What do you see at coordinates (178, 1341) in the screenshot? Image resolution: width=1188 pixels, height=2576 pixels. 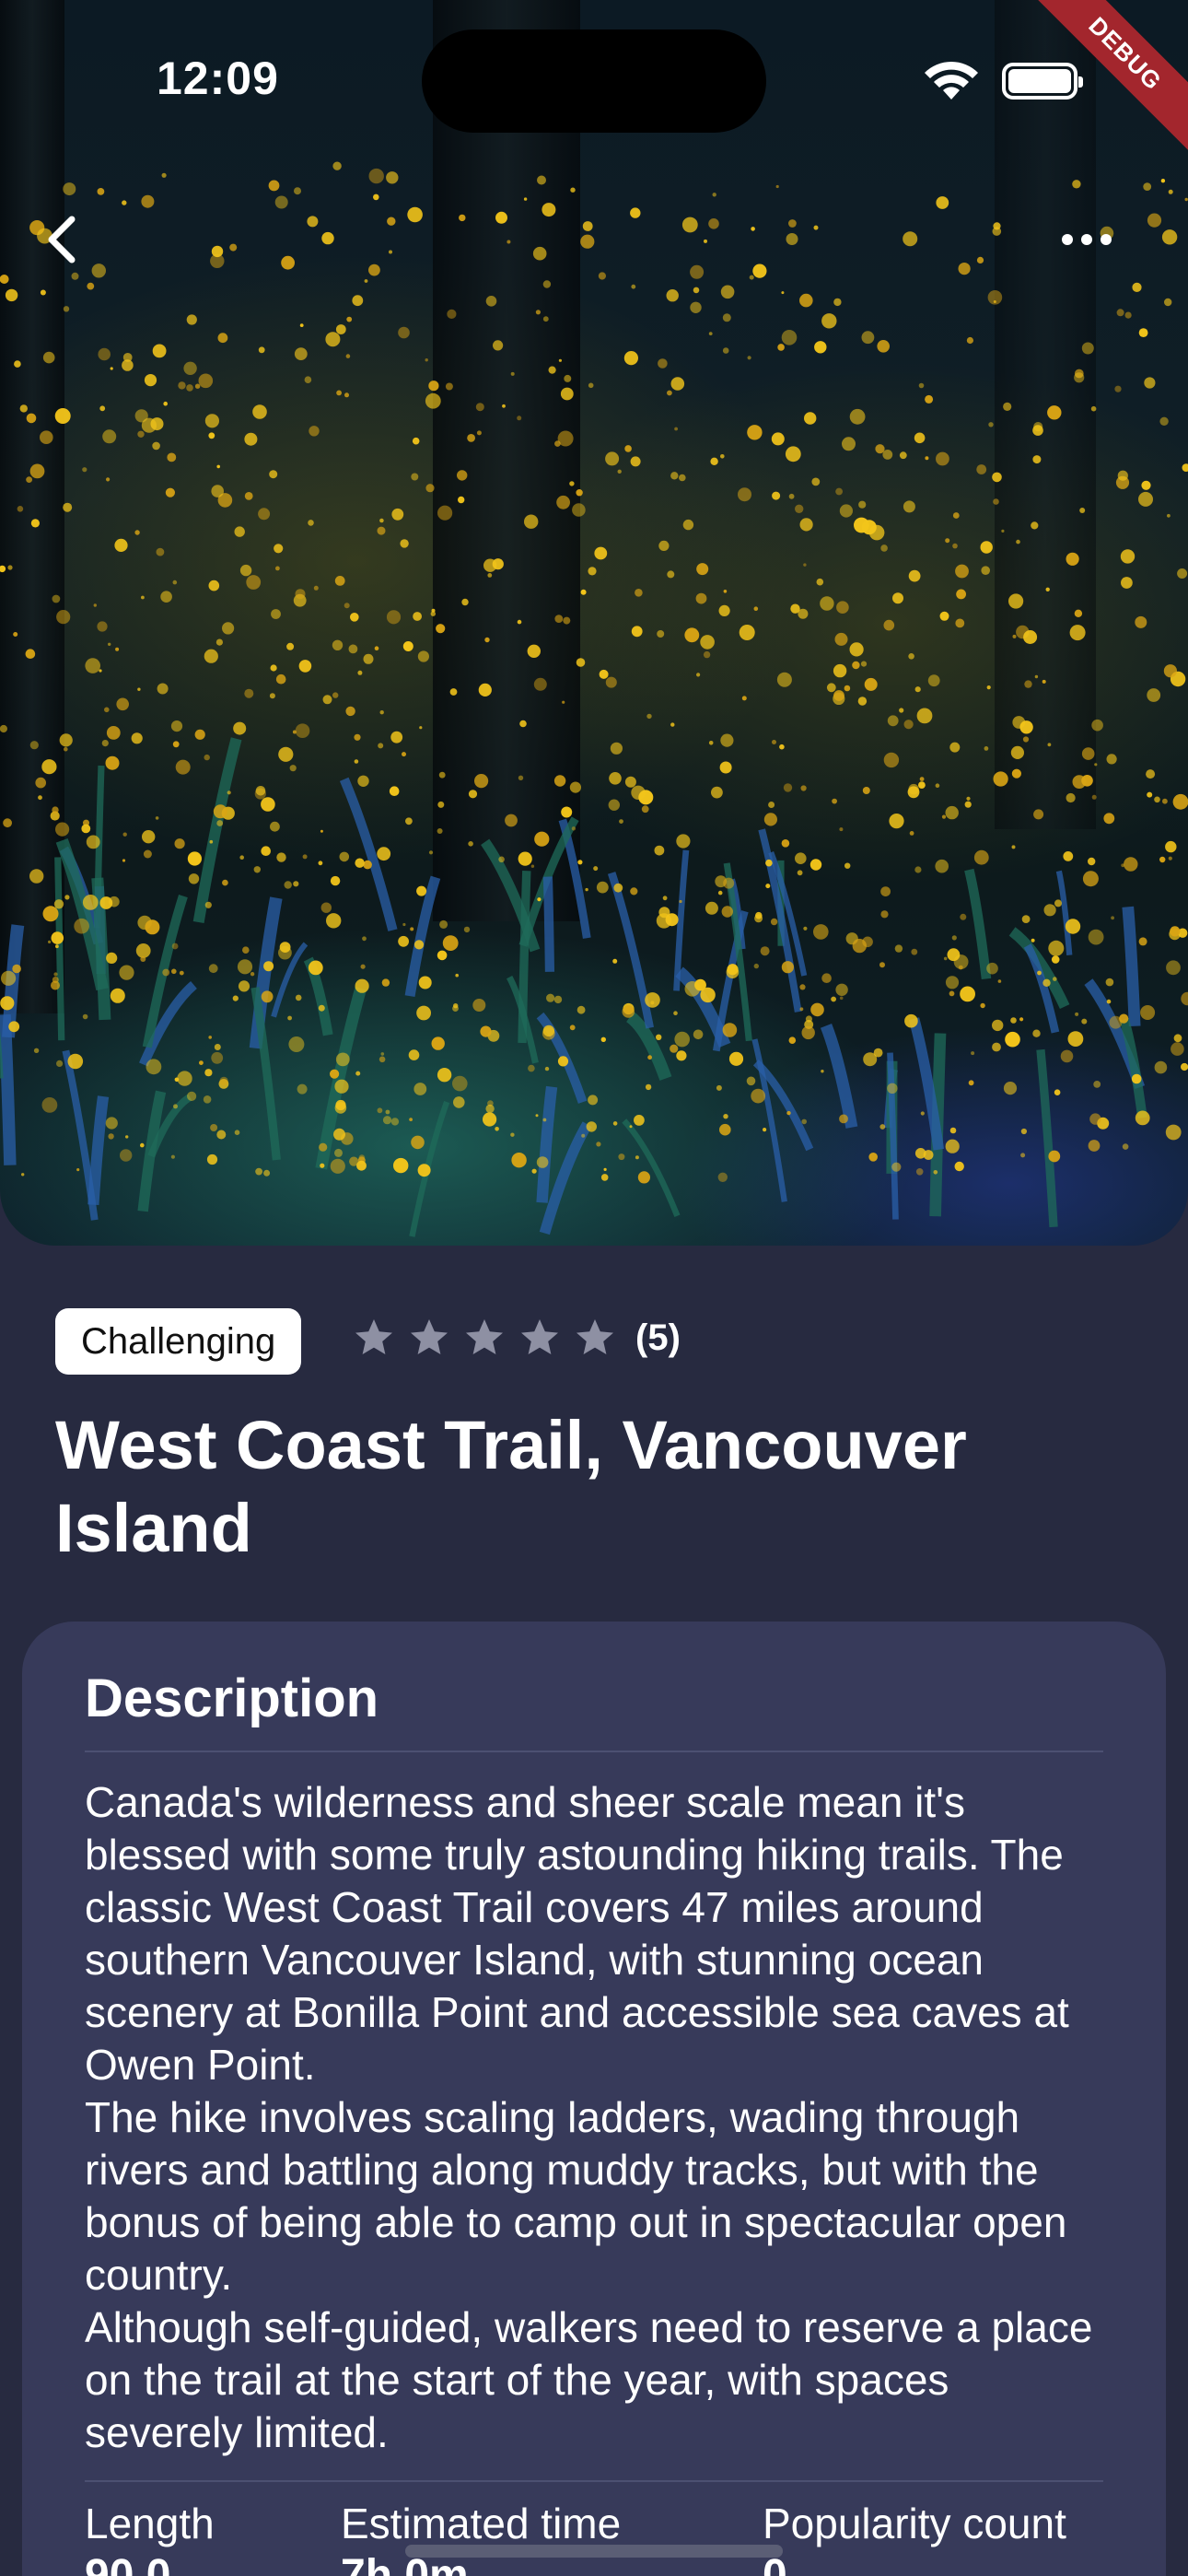 I see `difficulty-badge: Challenging` at bounding box center [178, 1341].